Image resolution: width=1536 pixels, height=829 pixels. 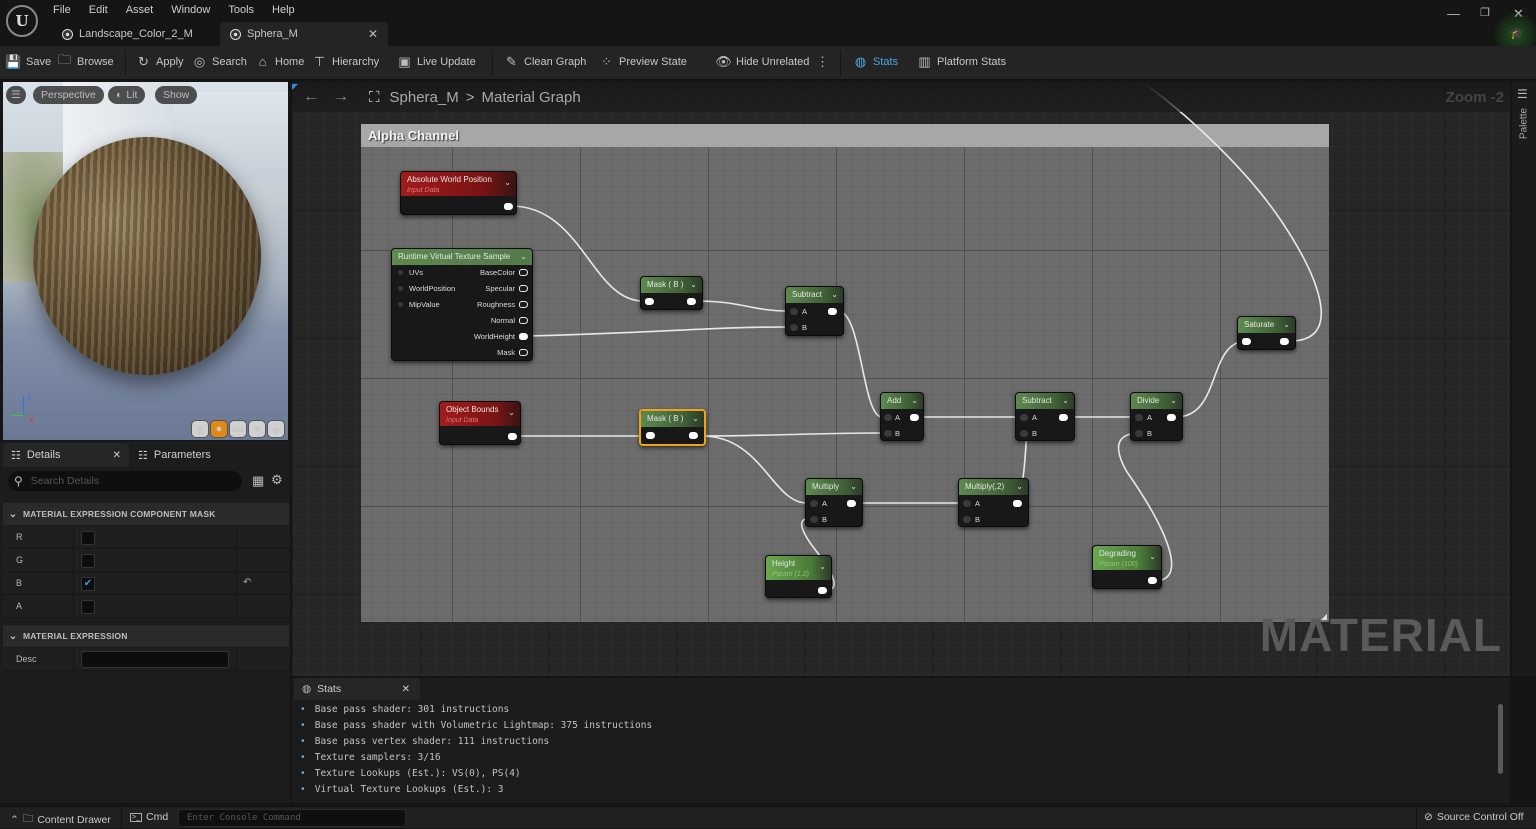 I want to click on search-button: ◎ Search, so click(x=219, y=61).